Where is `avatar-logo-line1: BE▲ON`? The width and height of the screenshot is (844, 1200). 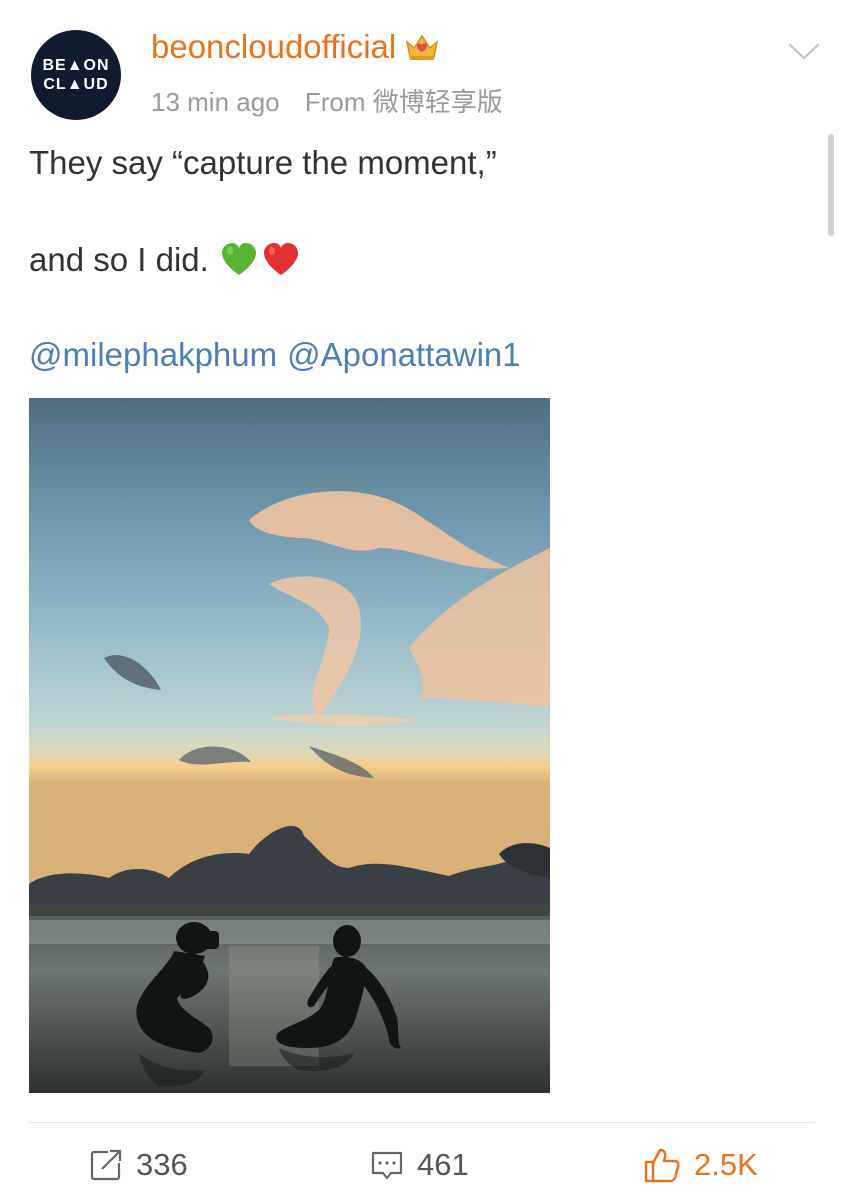 avatar-logo-line1: BE▲ON is located at coordinates (76, 65).